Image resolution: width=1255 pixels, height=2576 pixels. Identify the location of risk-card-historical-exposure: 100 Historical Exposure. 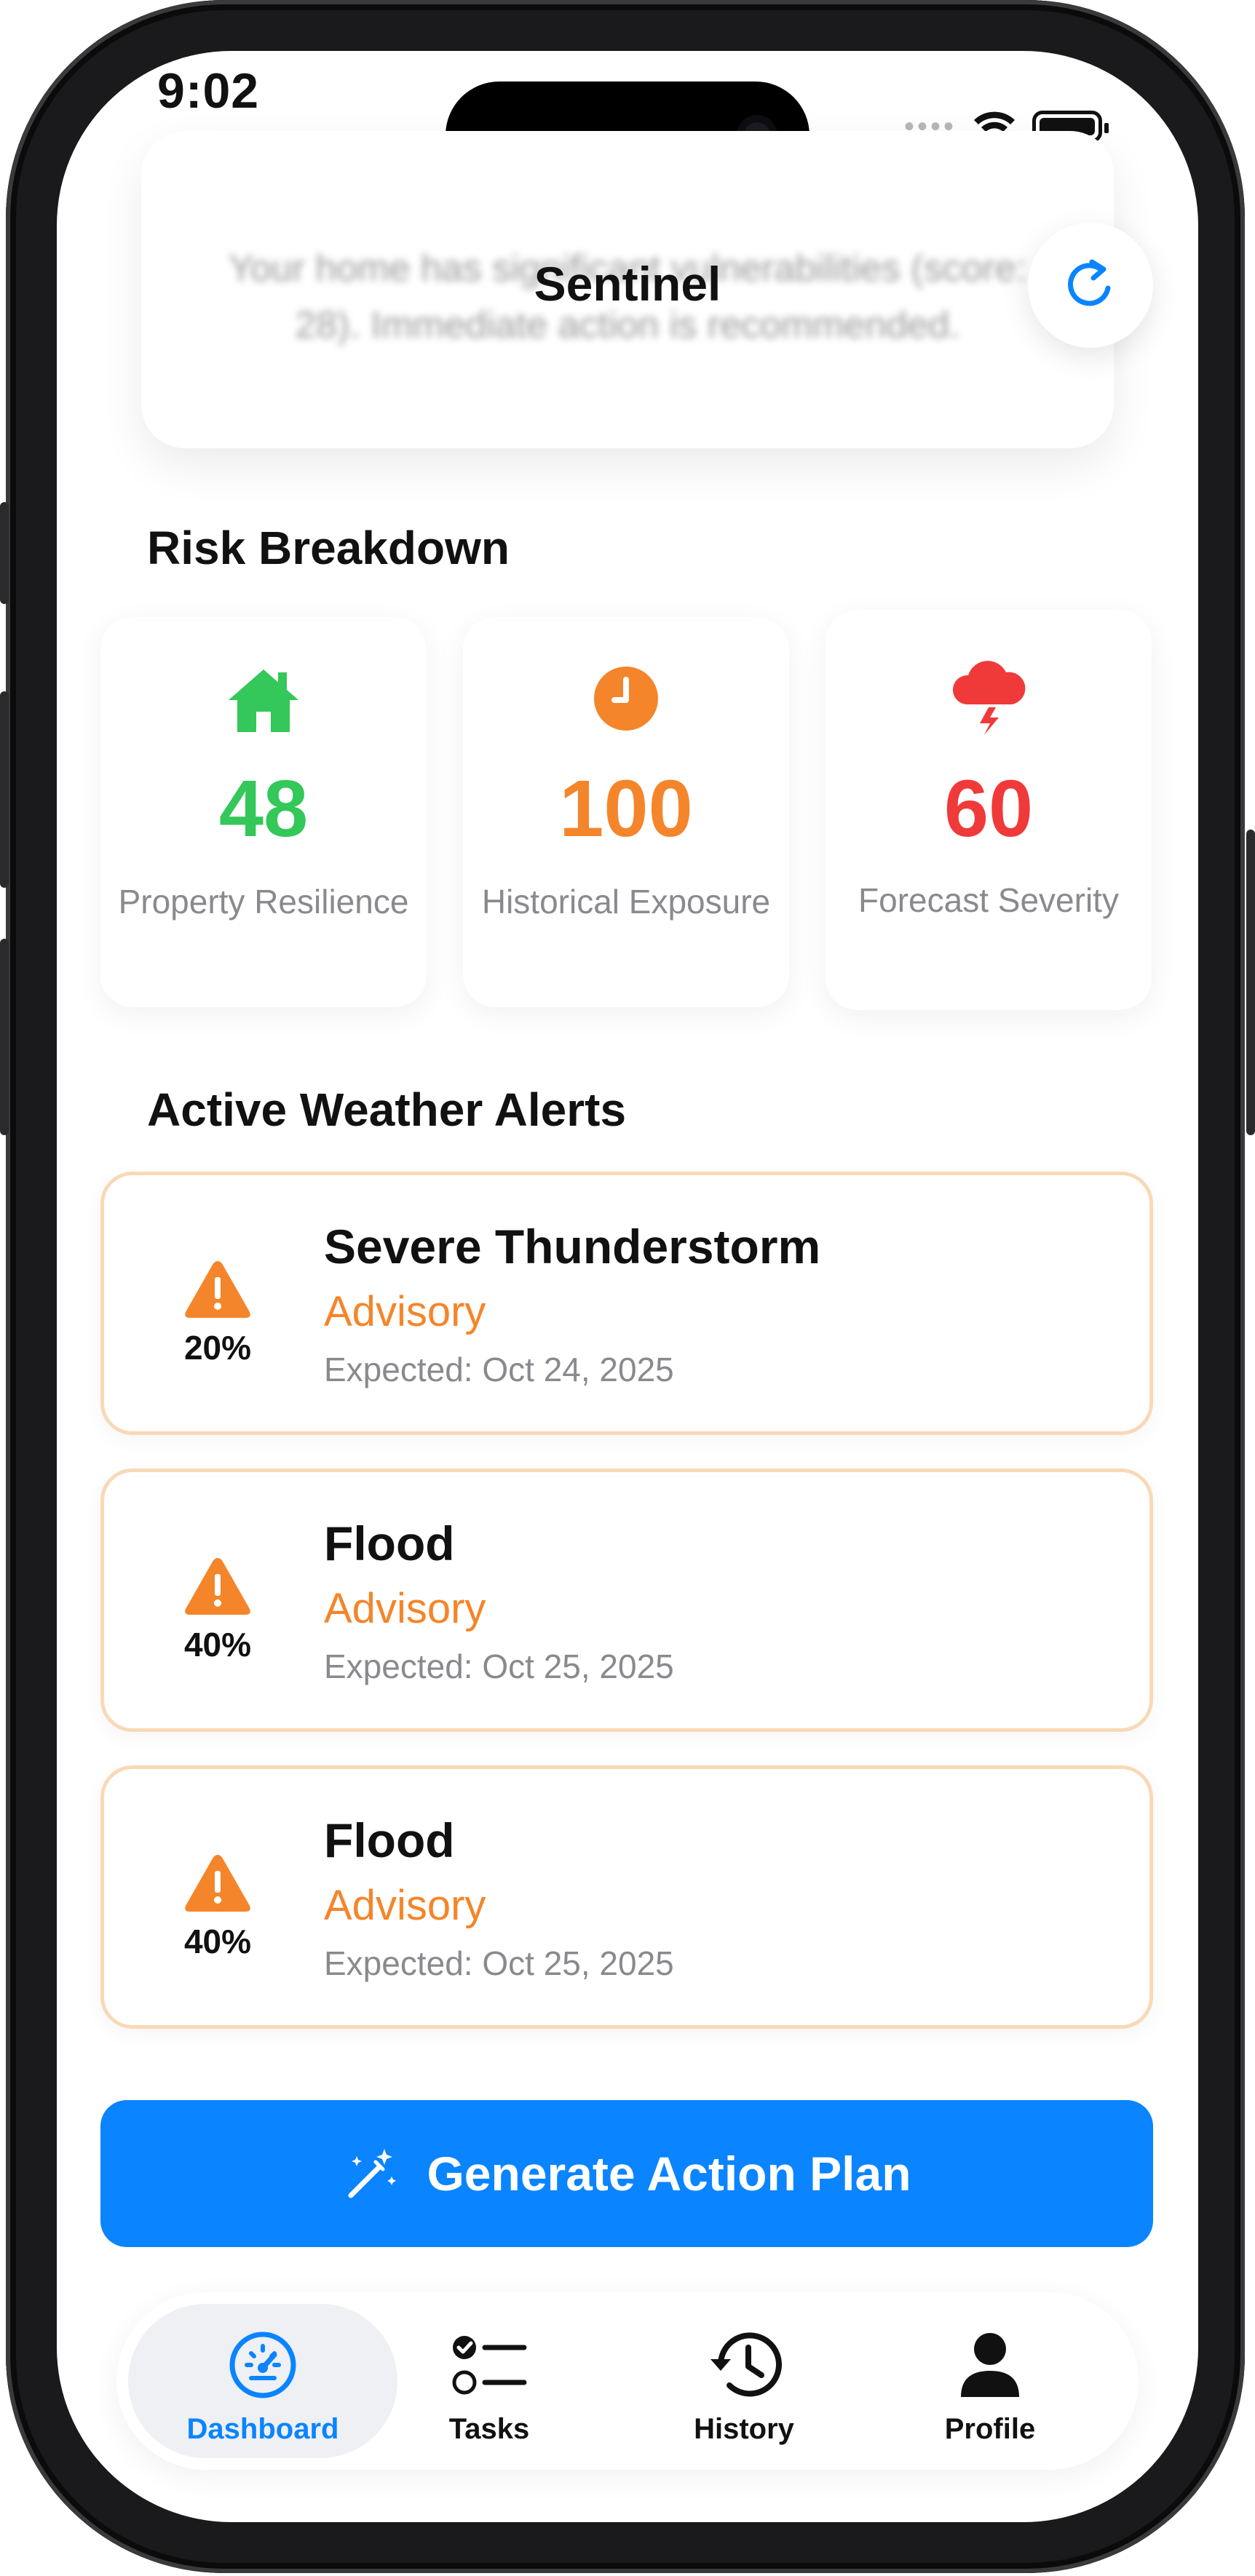
(626, 812).